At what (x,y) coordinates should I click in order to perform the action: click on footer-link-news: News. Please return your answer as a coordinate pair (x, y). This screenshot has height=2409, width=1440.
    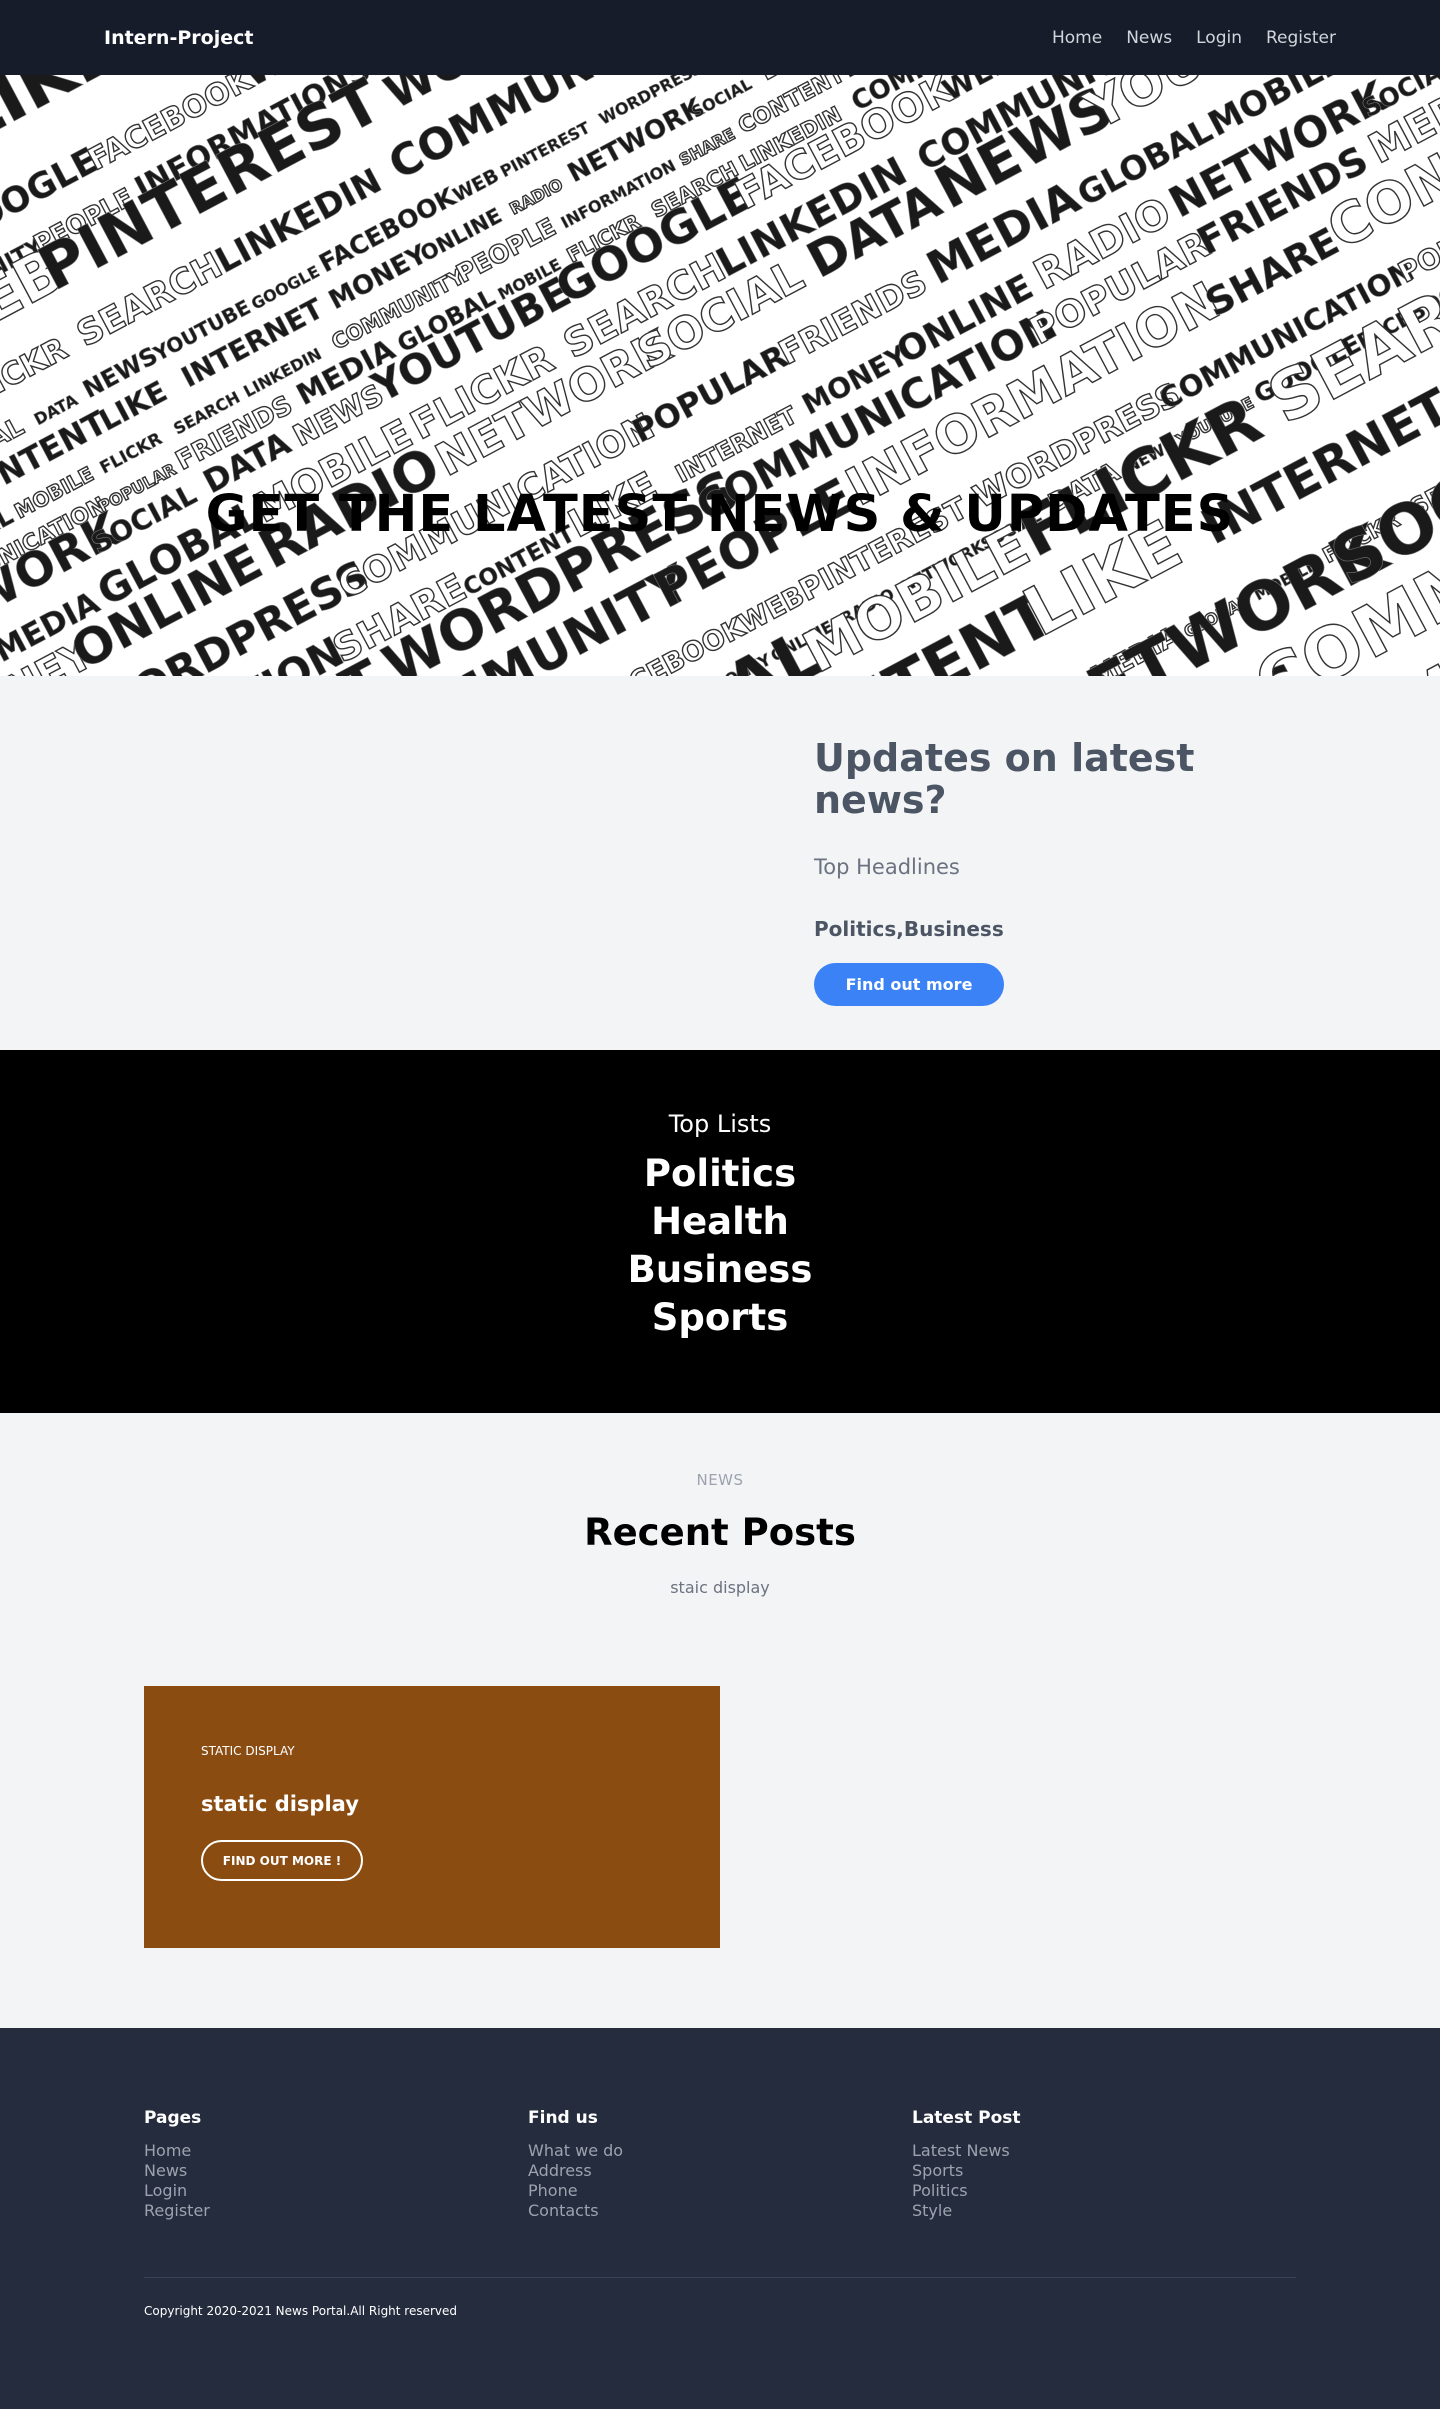
    Looking at the image, I should click on (336, 2171).